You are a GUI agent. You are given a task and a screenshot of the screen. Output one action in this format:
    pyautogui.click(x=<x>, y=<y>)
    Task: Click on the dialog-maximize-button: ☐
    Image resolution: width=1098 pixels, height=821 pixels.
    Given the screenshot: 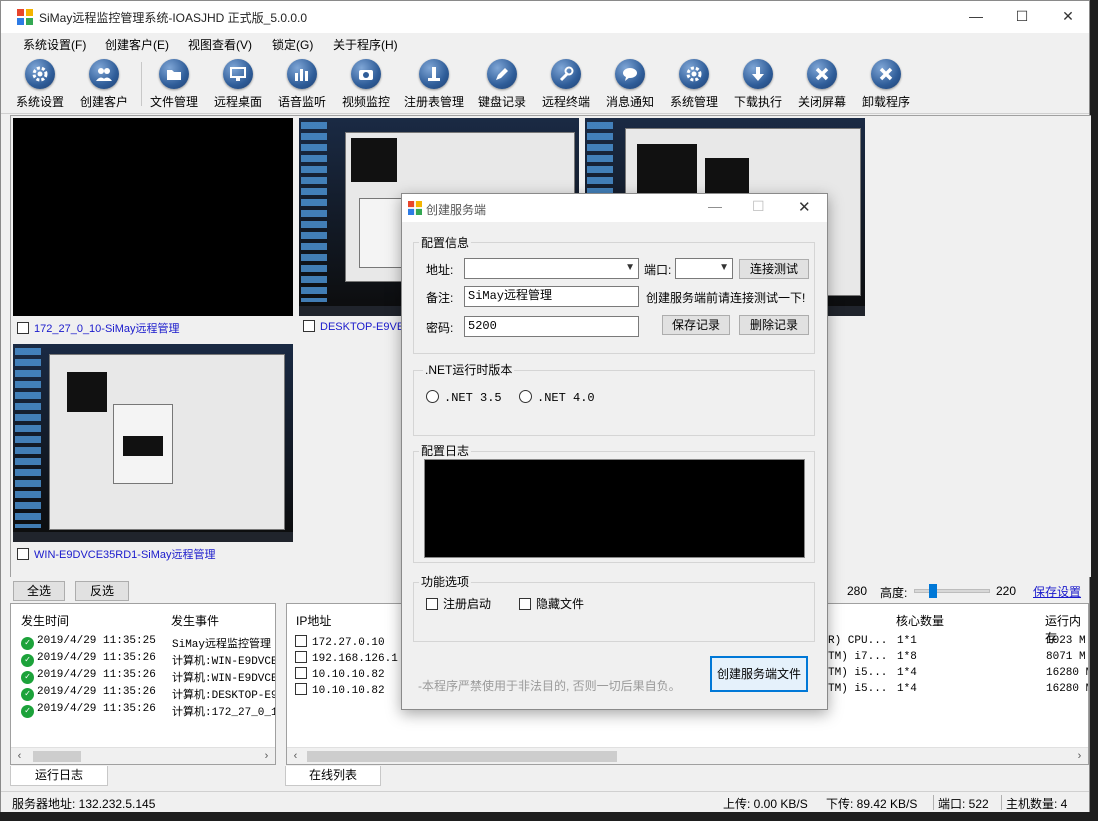 What is the action you would take?
    pyautogui.click(x=758, y=206)
    